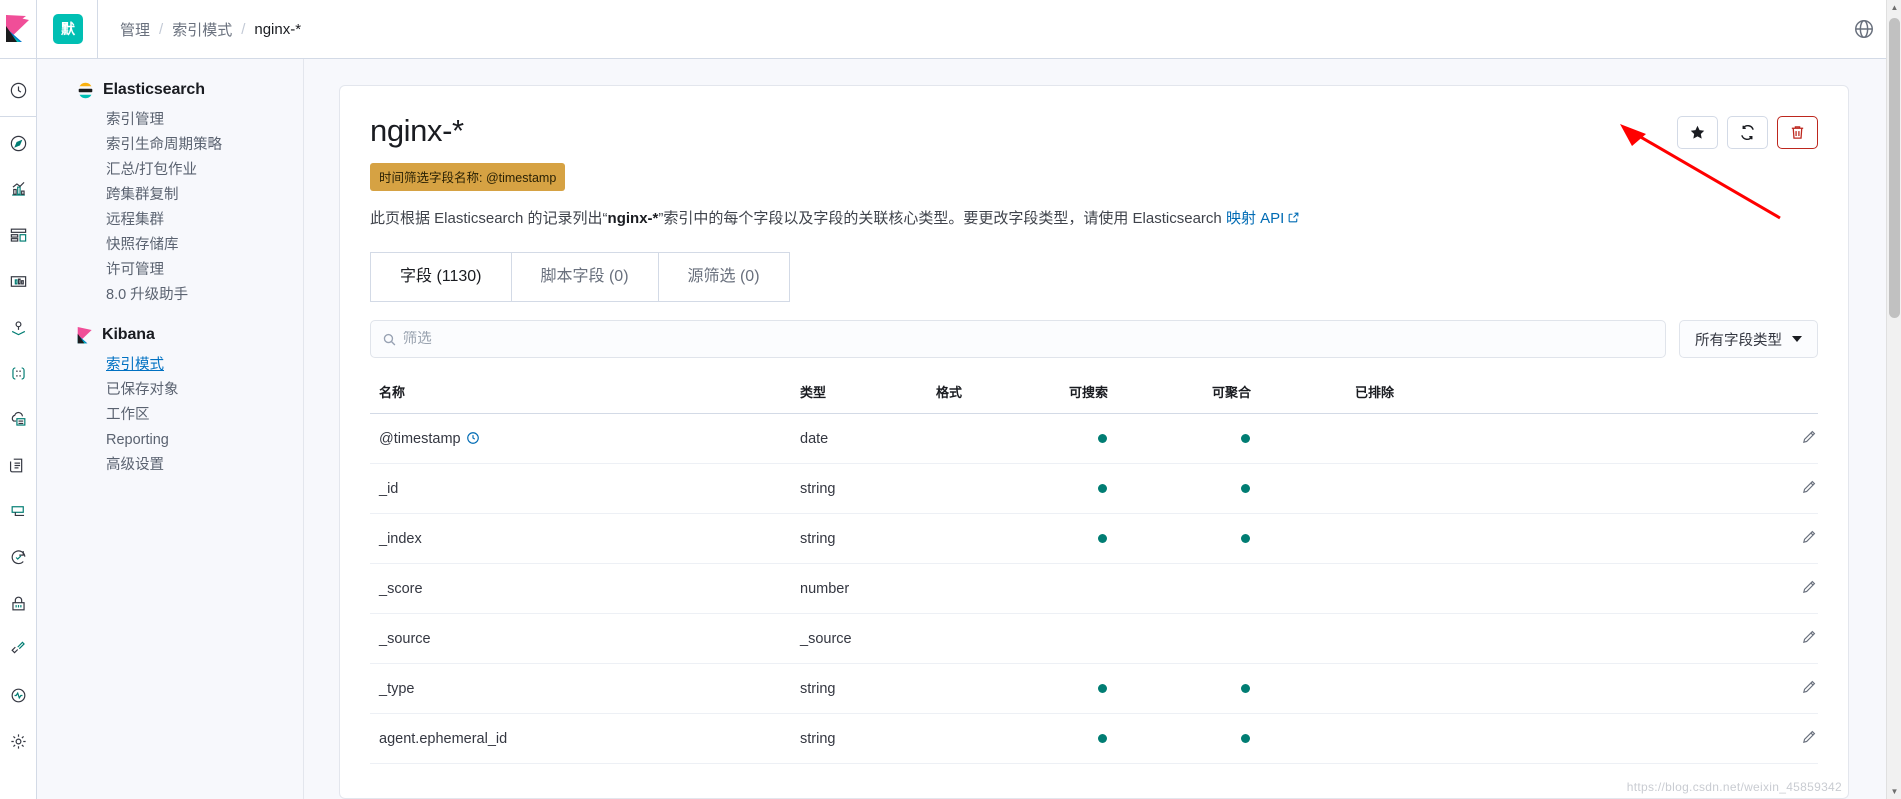 This screenshot has height=799, width=1901. I want to click on search-input-wrapper, so click(1018, 339).